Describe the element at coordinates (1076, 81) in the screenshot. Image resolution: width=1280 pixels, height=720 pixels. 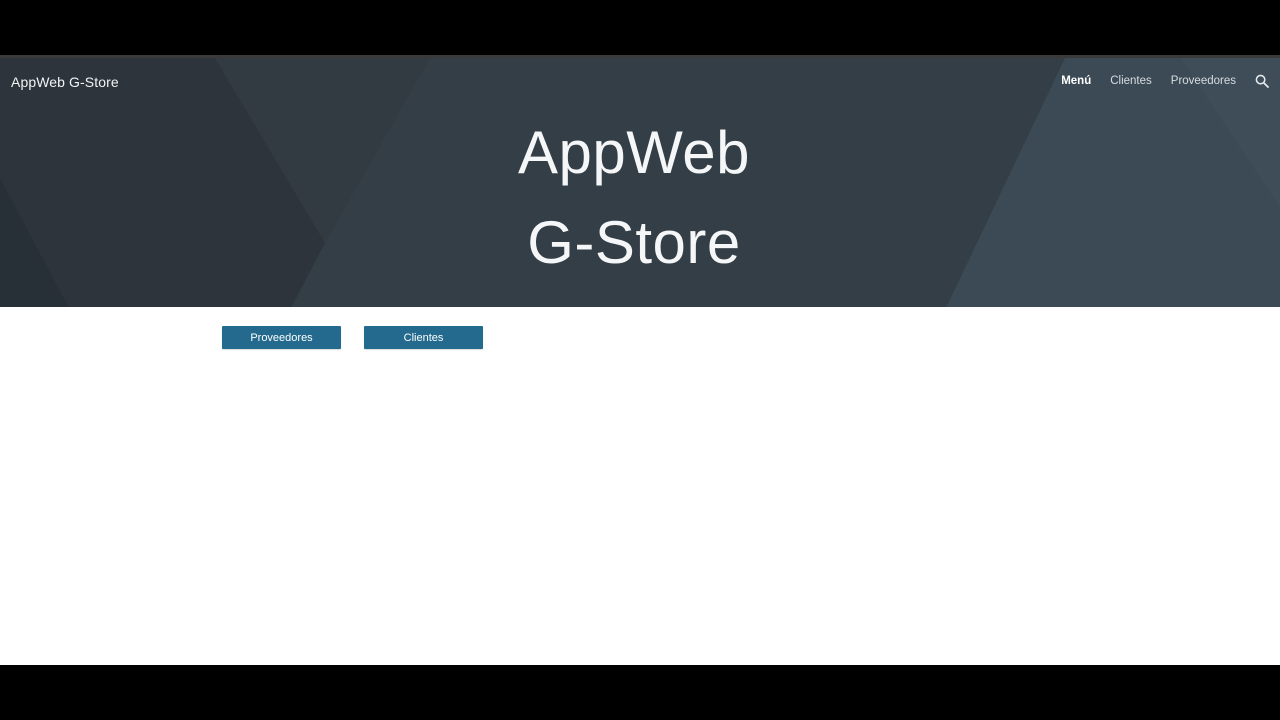
I see `nav-item-menu: Menú` at that location.